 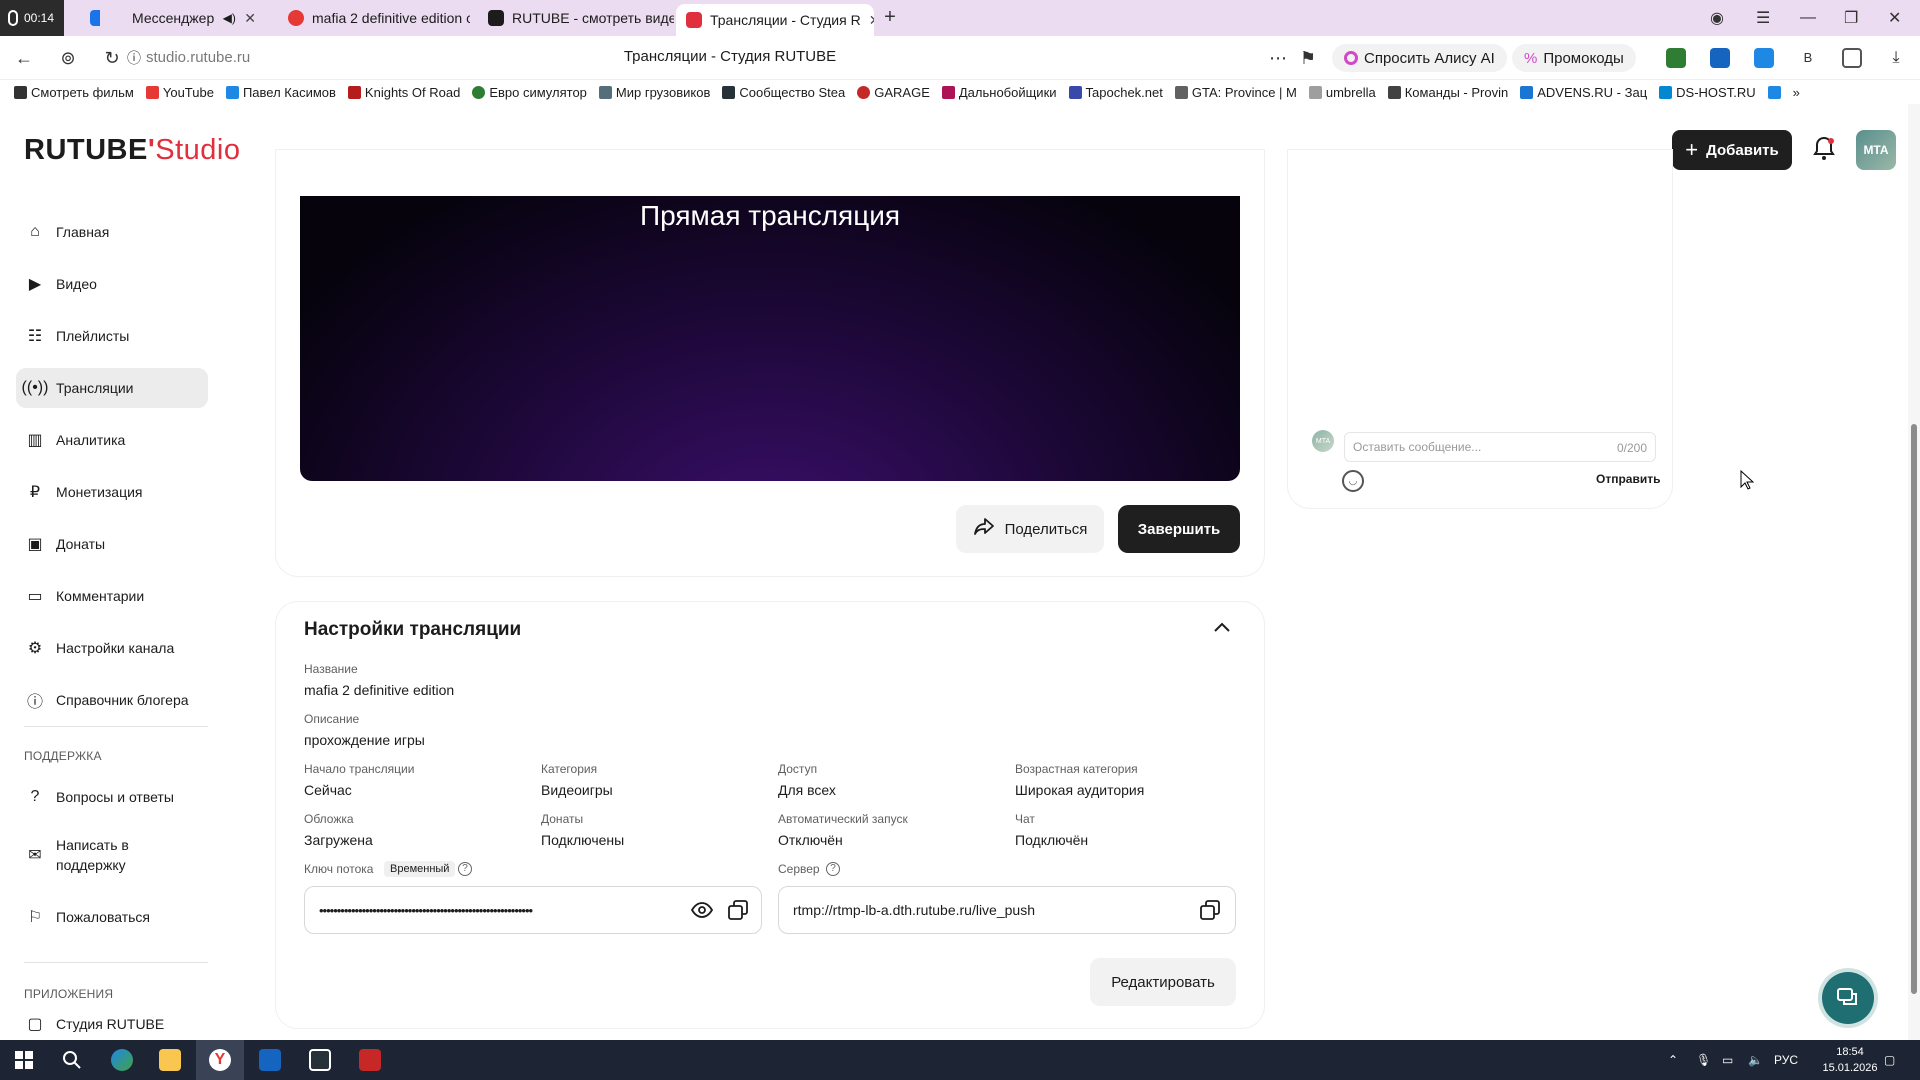 I want to click on copy-server-icon, so click(x=1210, y=910).